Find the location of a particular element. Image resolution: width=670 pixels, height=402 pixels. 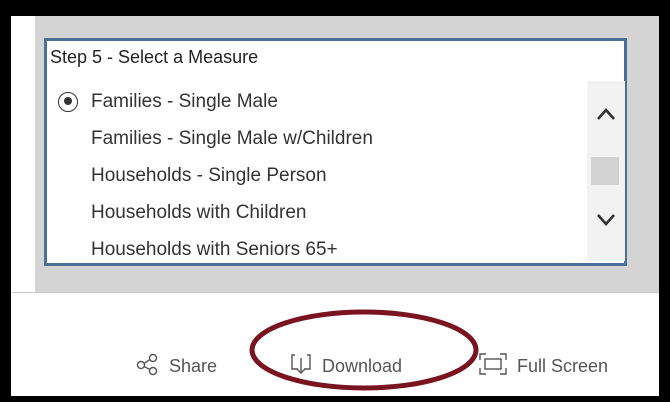

measure-list-scrollbar is located at coordinates (606, 171).